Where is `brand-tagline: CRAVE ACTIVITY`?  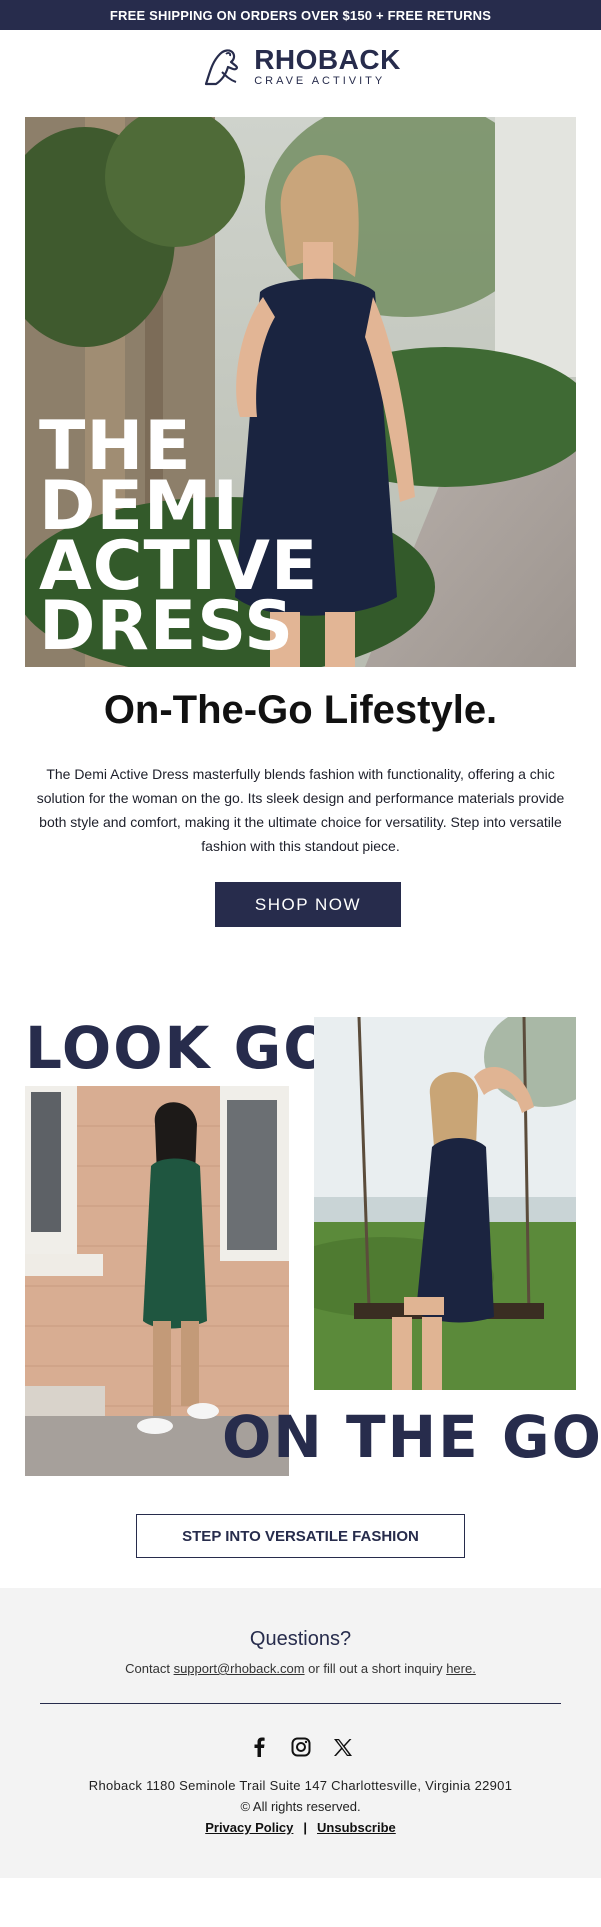
brand-tagline: CRAVE ACTIVITY is located at coordinates (320, 80).